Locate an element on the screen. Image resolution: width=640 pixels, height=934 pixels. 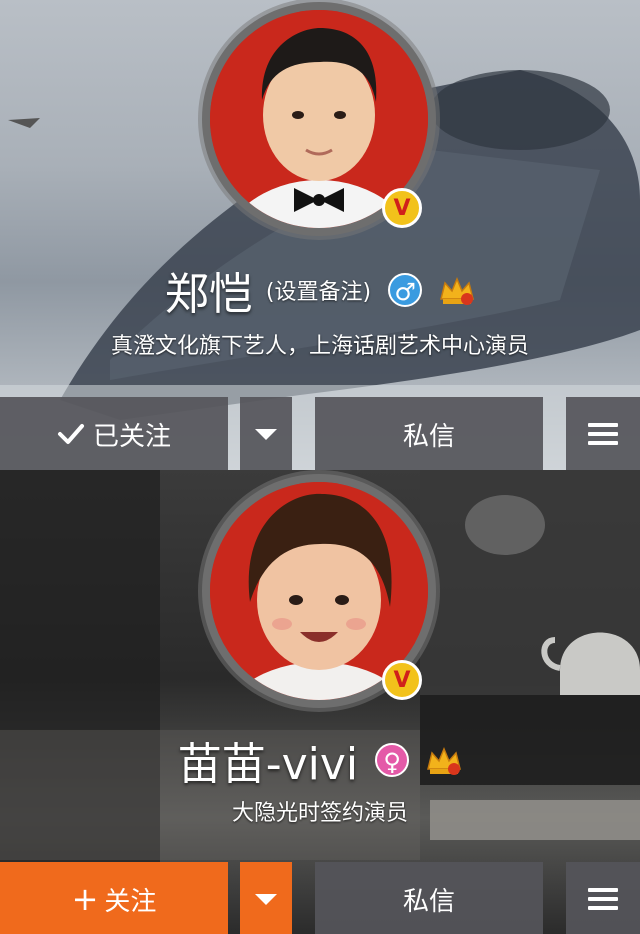
follow-button-label: 已关注 is located at coordinates (131, 436).